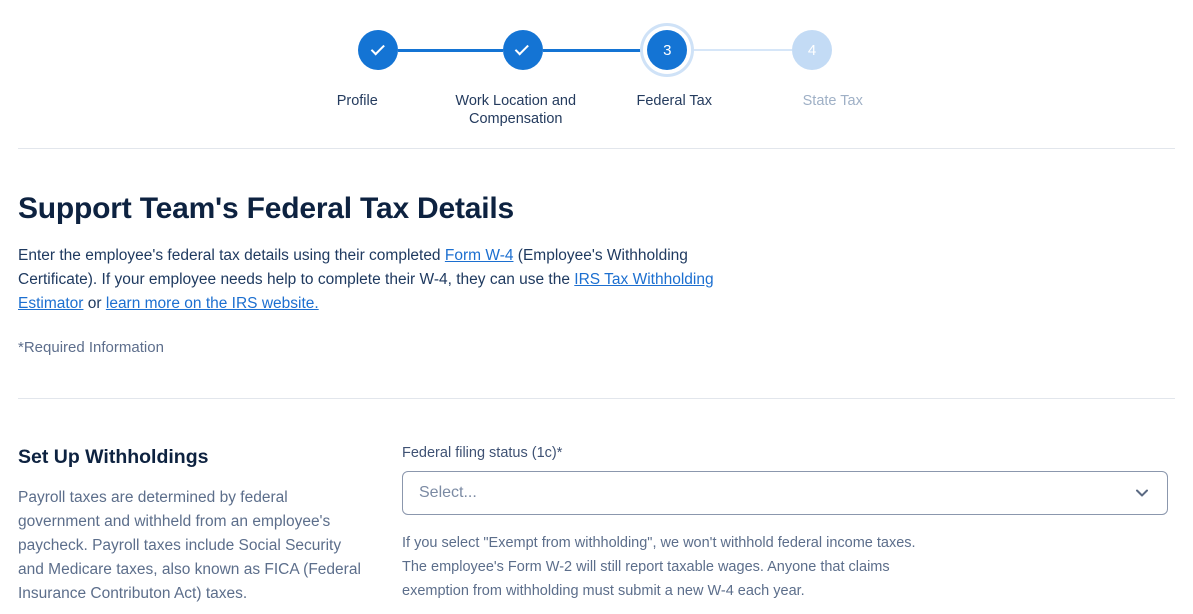 This screenshot has width=1193, height=614. Describe the element at coordinates (516, 110) in the screenshot. I see `step-label-work-location: Work Location and Compensation` at that location.